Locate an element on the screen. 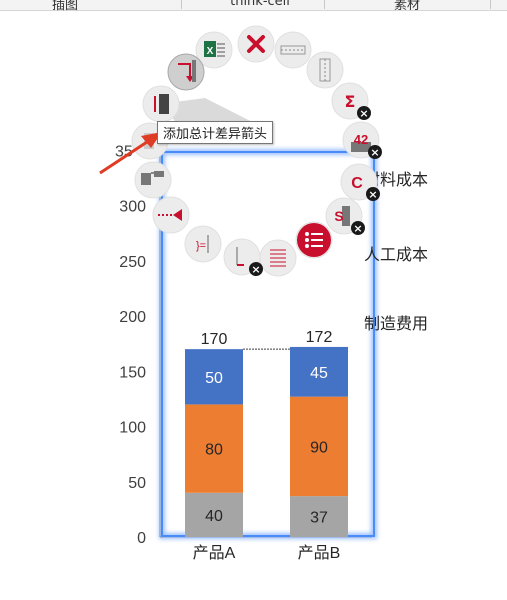  tooltip: 添加总计差异箭头 is located at coordinates (215, 132).